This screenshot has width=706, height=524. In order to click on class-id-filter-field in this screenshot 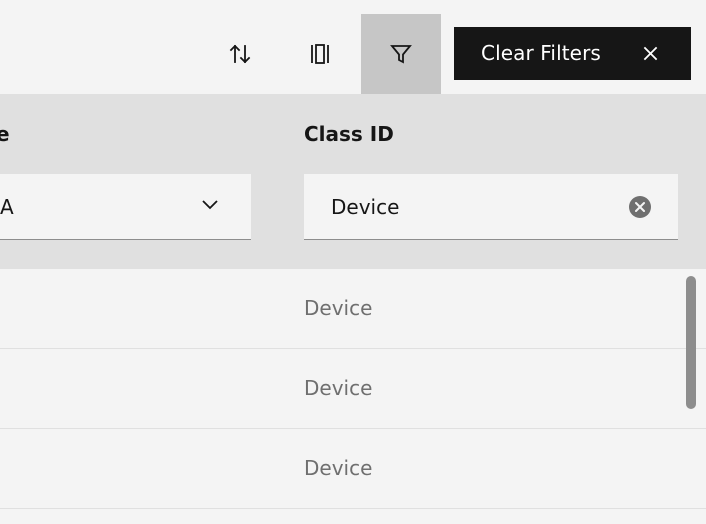, I will do `click(491, 207)`.